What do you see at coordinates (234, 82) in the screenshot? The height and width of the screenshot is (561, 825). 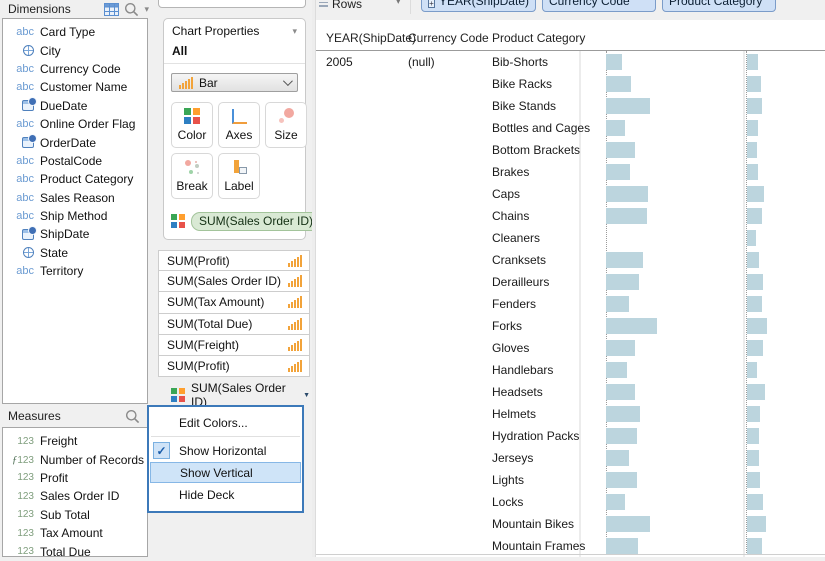 I see `chart-type-dropdown: Bar` at bounding box center [234, 82].